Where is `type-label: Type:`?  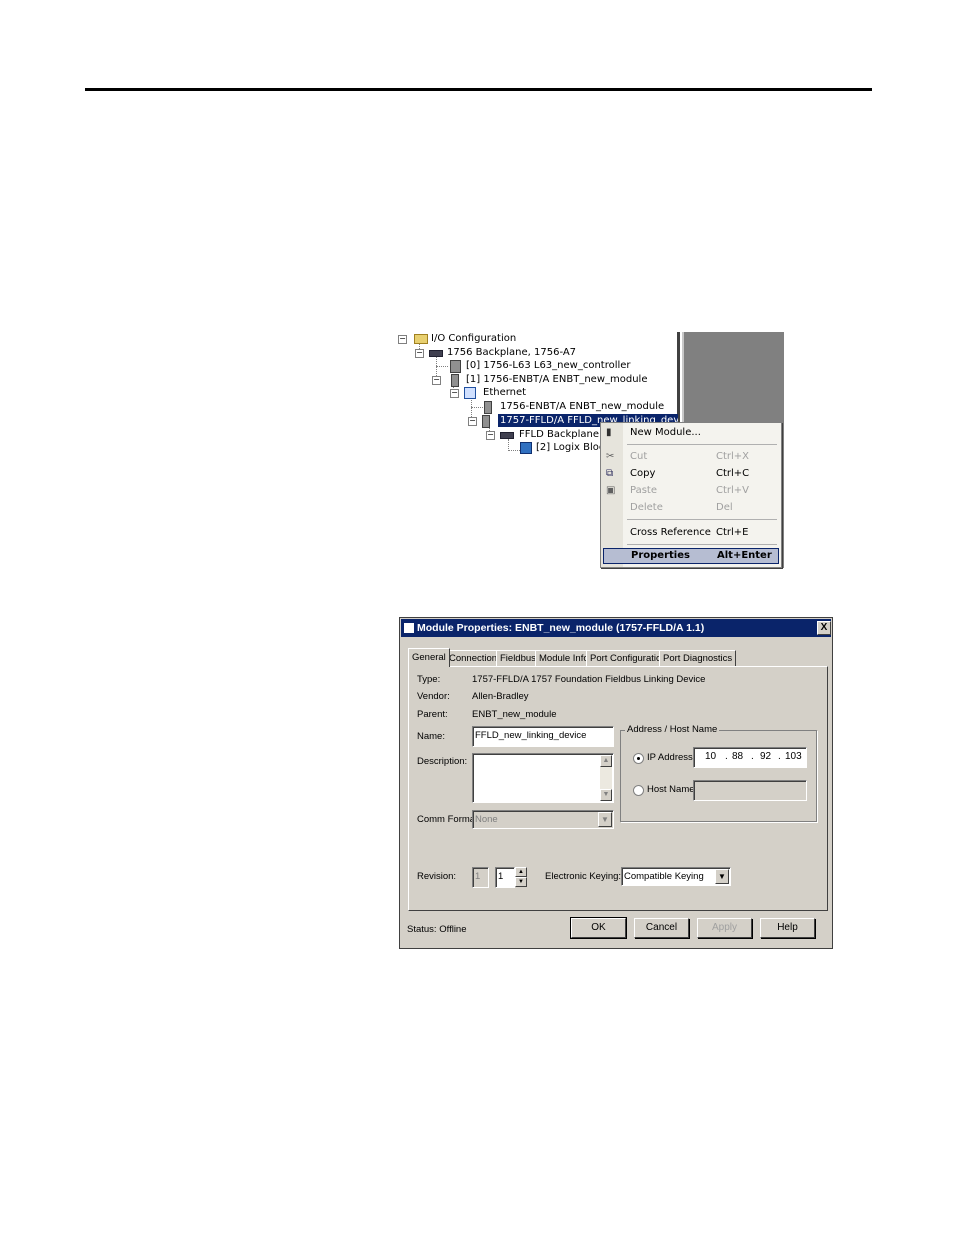 type-label: Type: is located at coordinates (429, 679).